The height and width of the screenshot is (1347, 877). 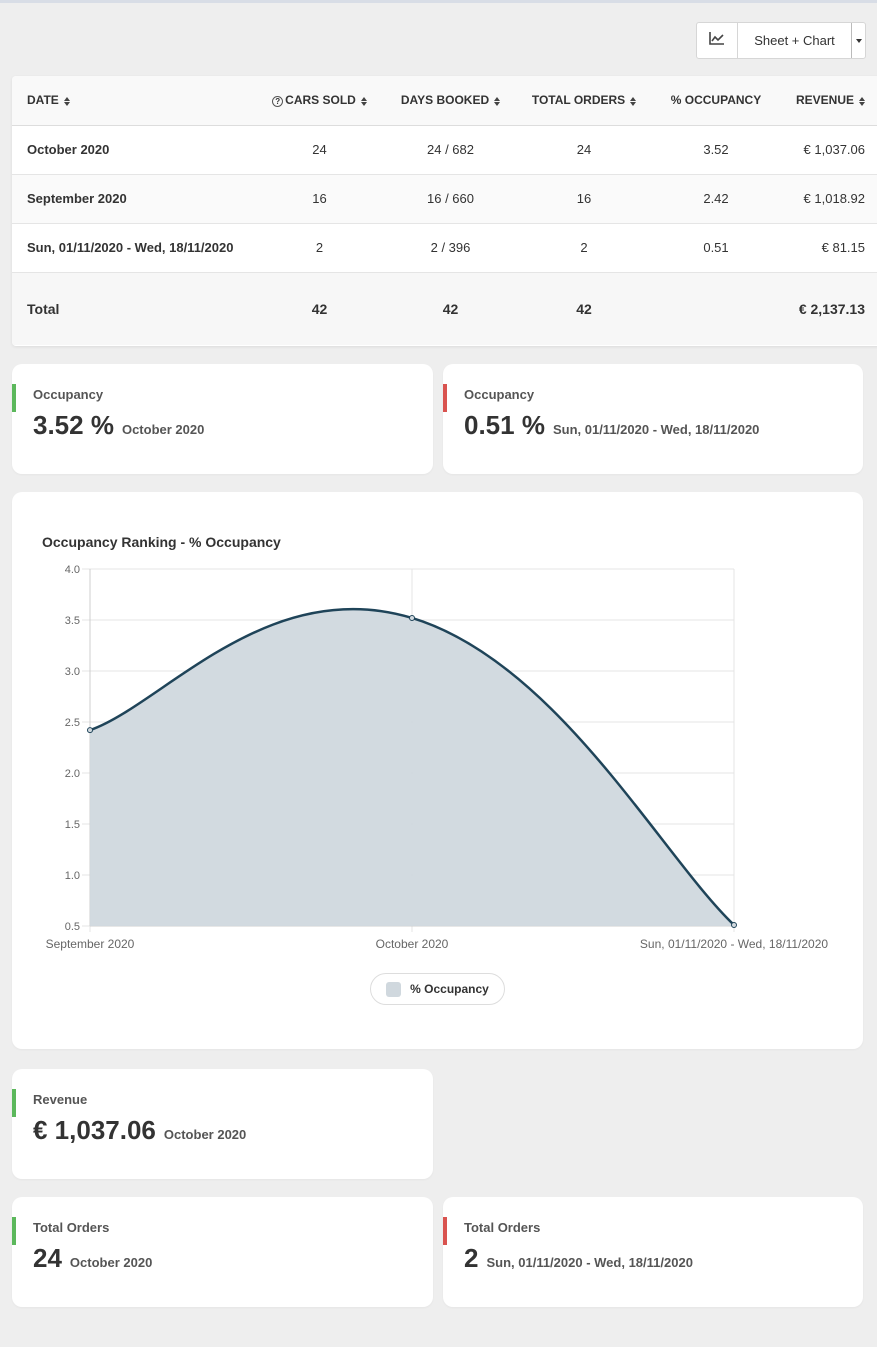 What do you see at coordinates (72, 723) in the screenshot?
I see `y-tick-label: 2.5` at bounding box center [72, 723].